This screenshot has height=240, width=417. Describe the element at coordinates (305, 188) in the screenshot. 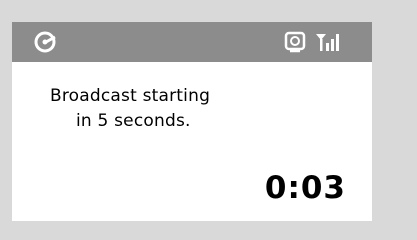

I see `countdown-timer: 0:03` at that location.